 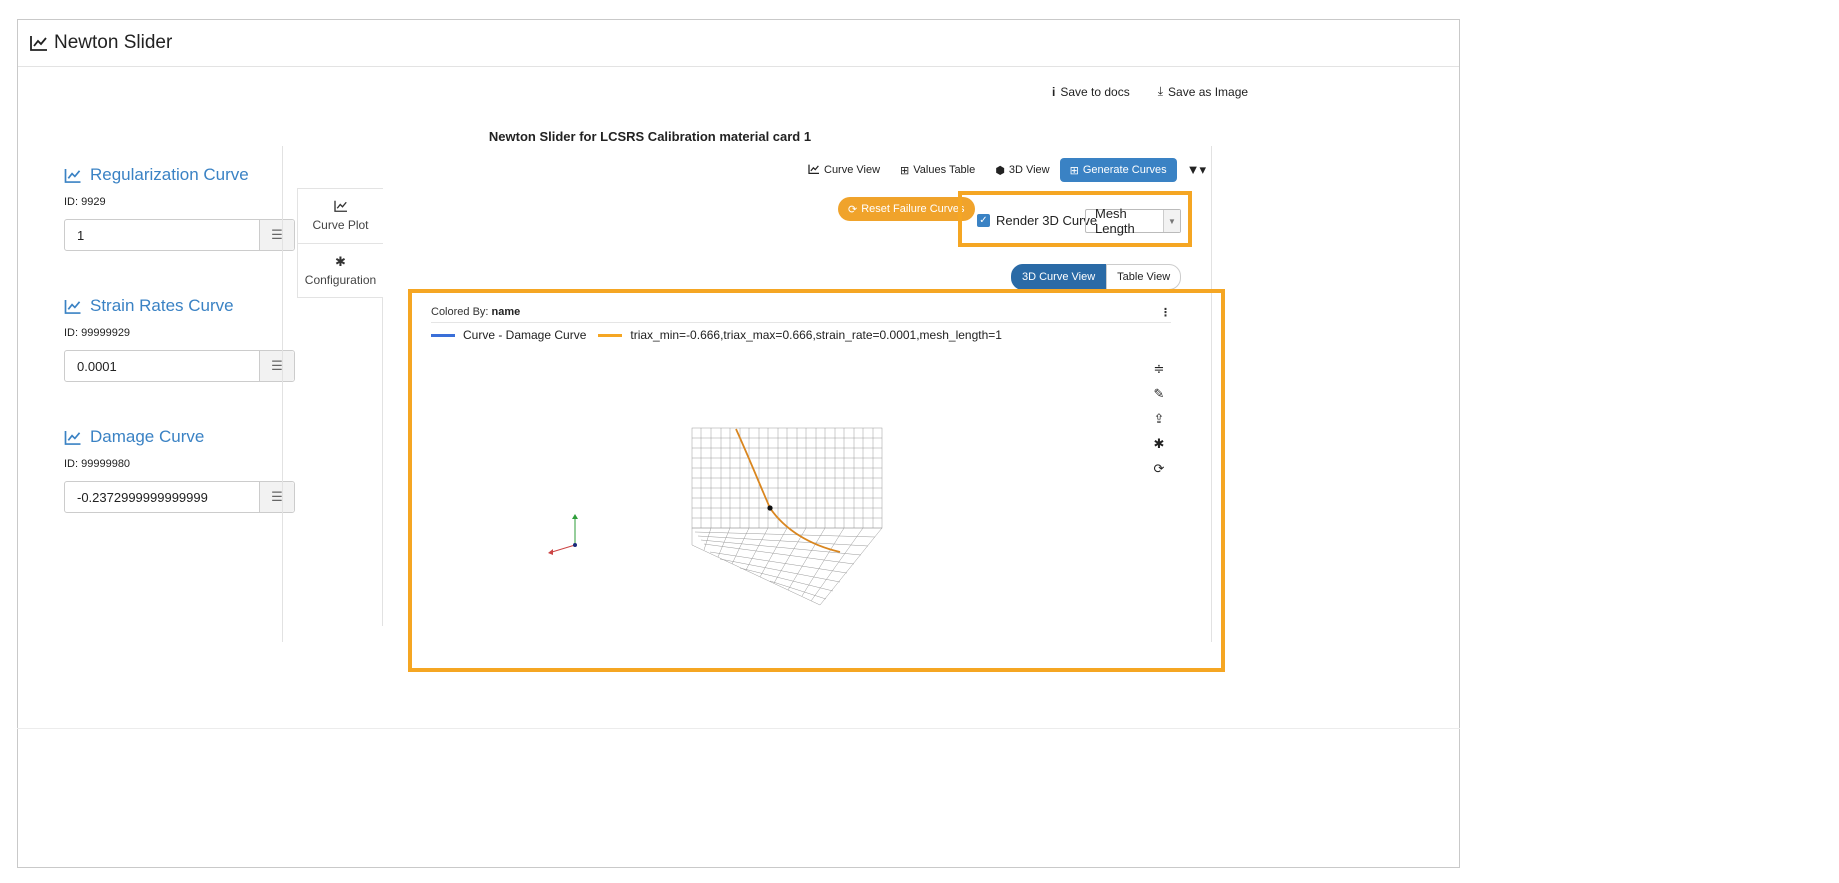 I want to click on tab-generate-curves: ⊞ Generate Curves, so click(x=1118, y=170).